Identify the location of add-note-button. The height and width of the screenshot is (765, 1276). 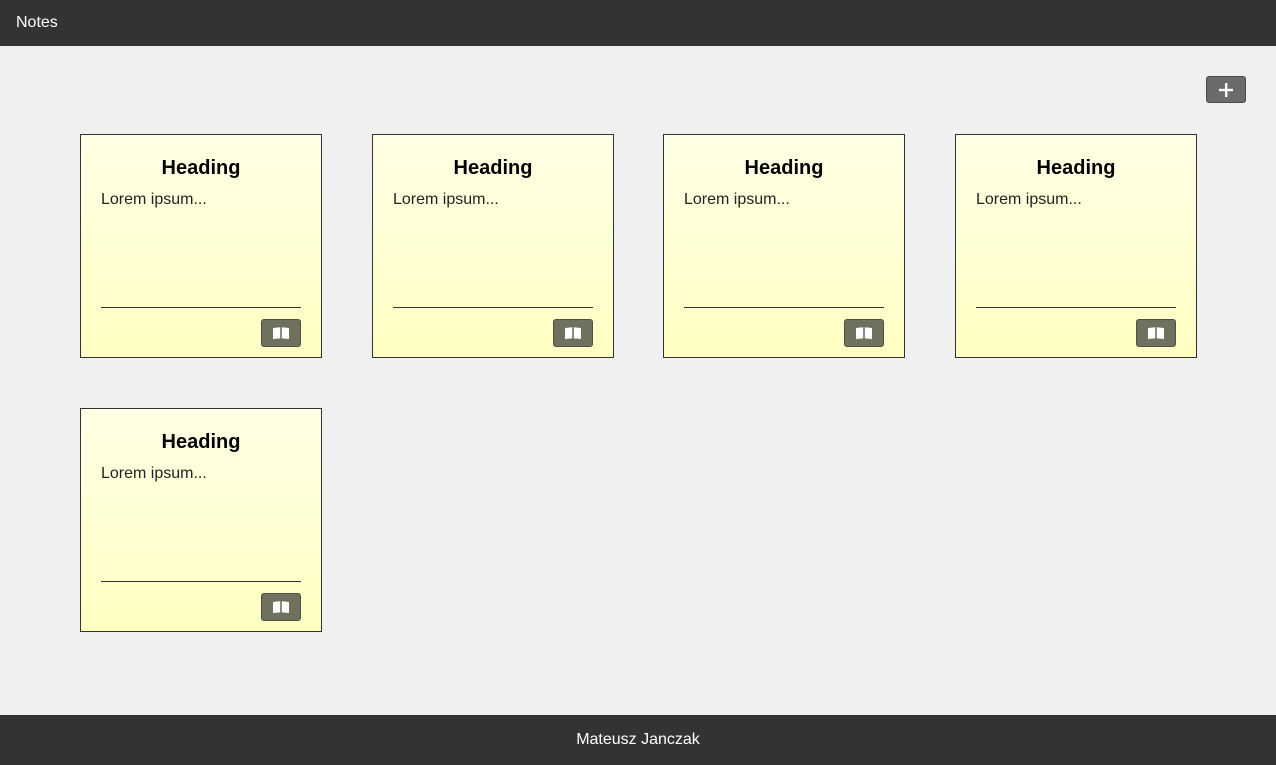
(1226, 89).